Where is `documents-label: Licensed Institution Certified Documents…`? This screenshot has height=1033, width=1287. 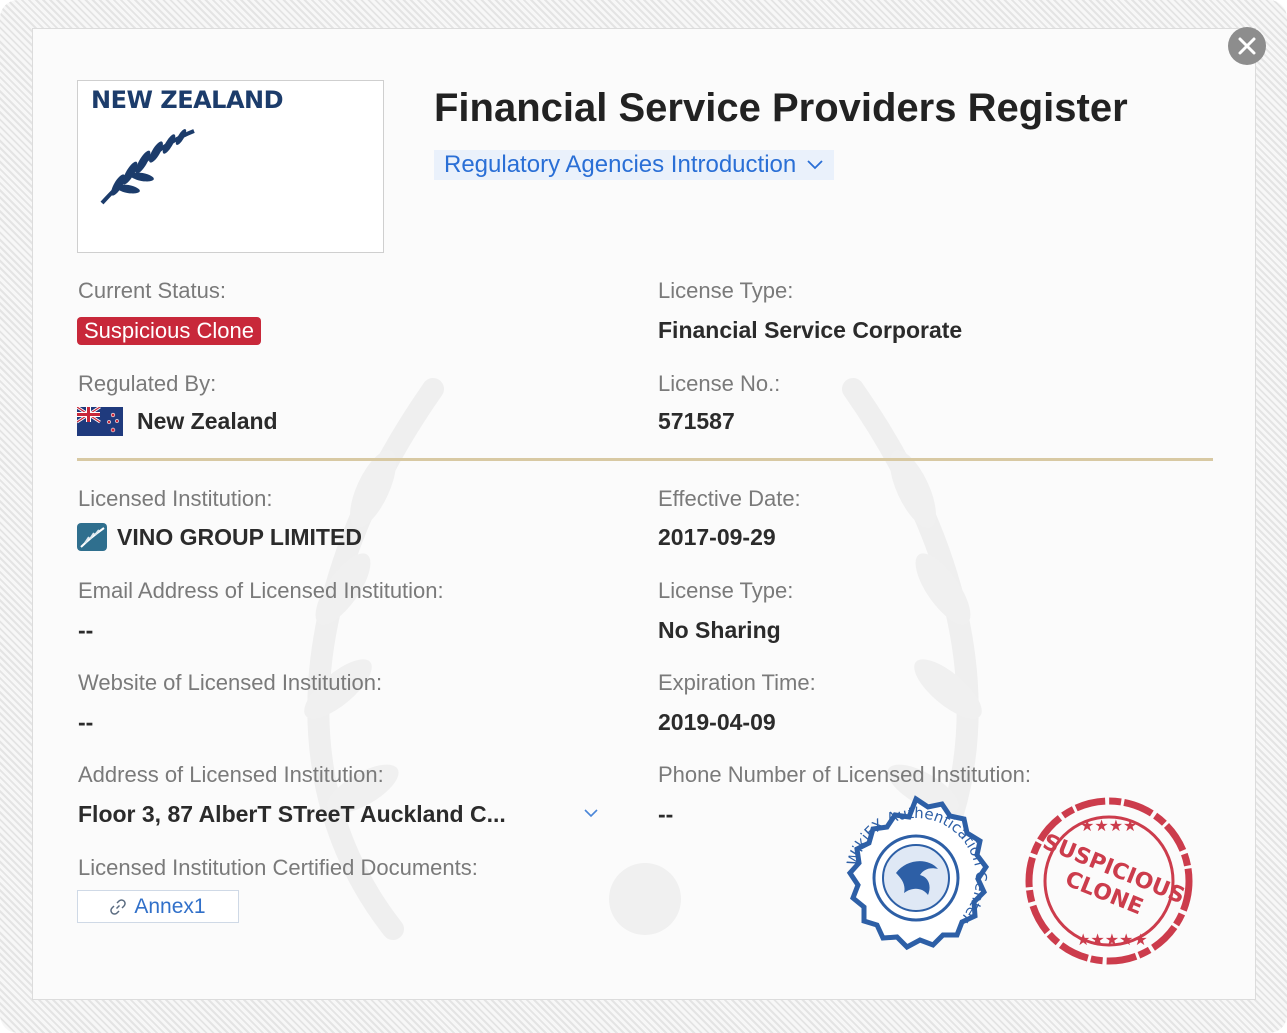 documents-label: Licensed Institution Certified Documents… is located at coordinates (278, 867).